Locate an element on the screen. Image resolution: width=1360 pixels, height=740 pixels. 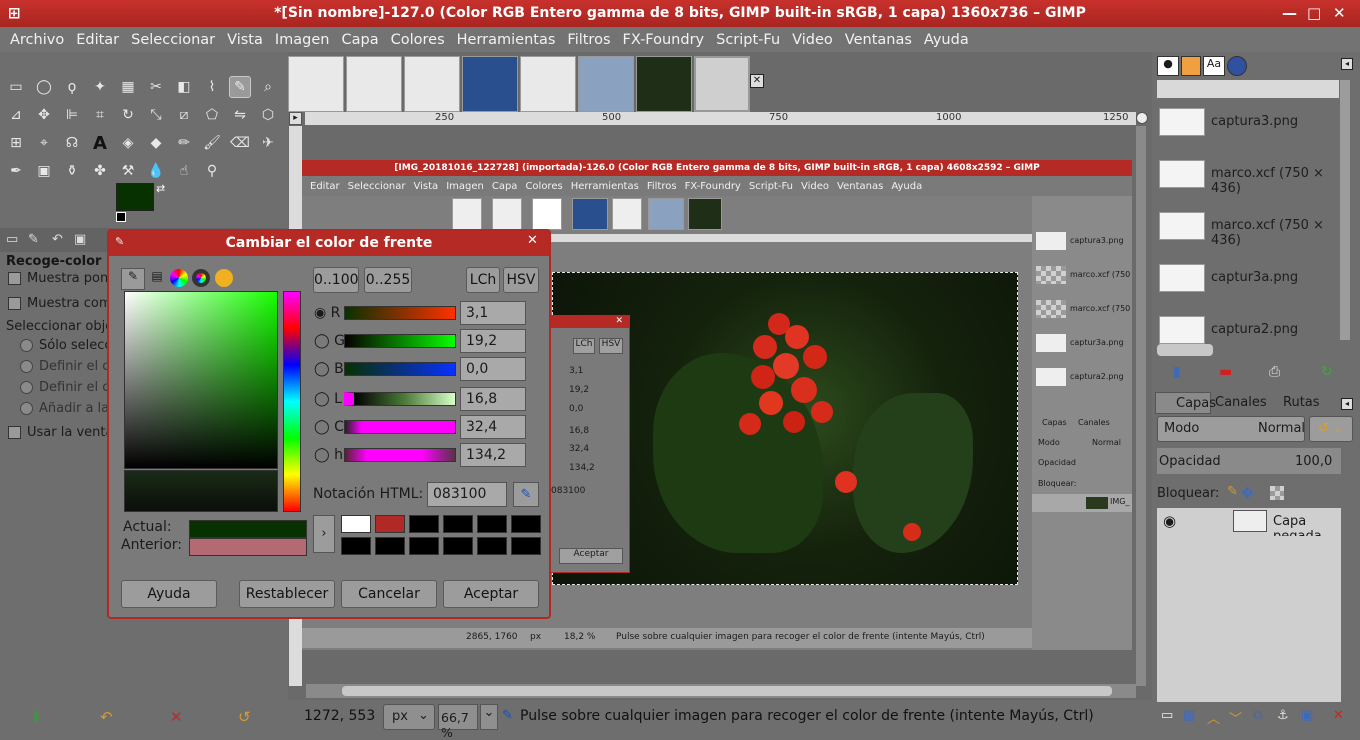
reset-button: Restablecer is located at coordinates (287, 594).